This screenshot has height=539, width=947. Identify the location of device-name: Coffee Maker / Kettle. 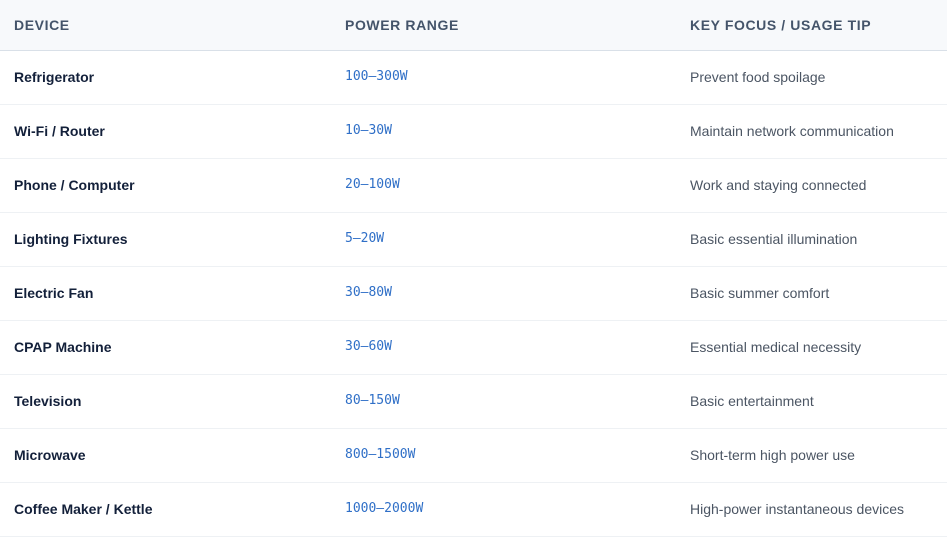
(83, 508).